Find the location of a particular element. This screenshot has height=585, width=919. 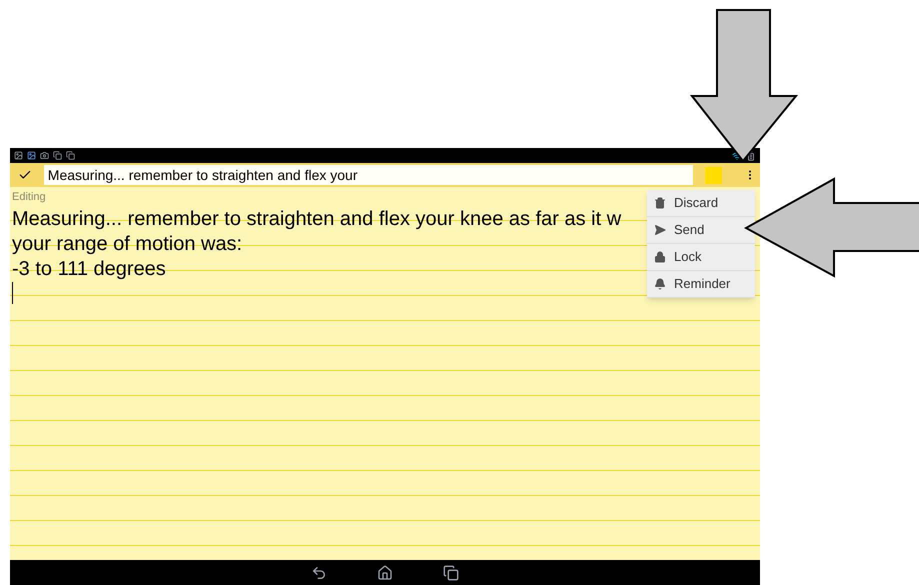

lock-icon is located at coordinates (660, 257).